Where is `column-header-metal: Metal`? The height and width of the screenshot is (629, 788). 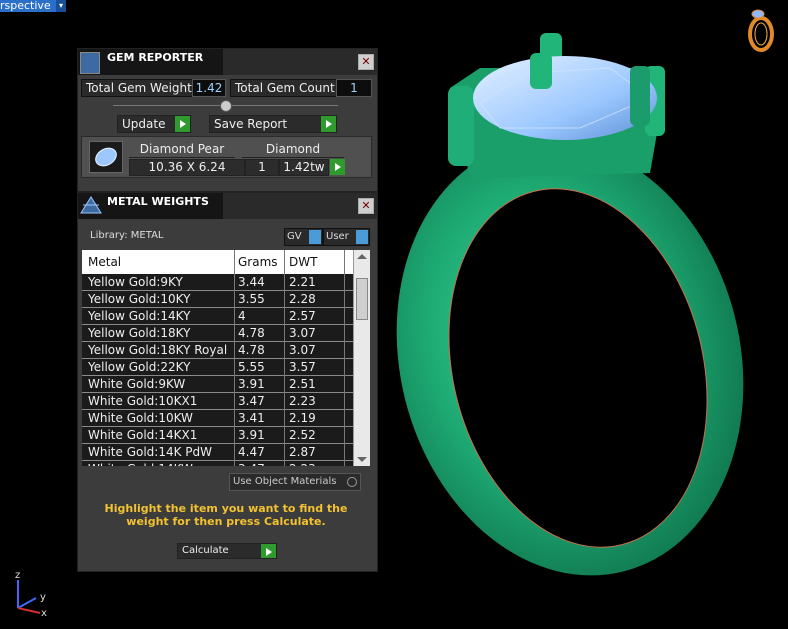 column-header-metal: Metal is located at coordinates (104, 262).